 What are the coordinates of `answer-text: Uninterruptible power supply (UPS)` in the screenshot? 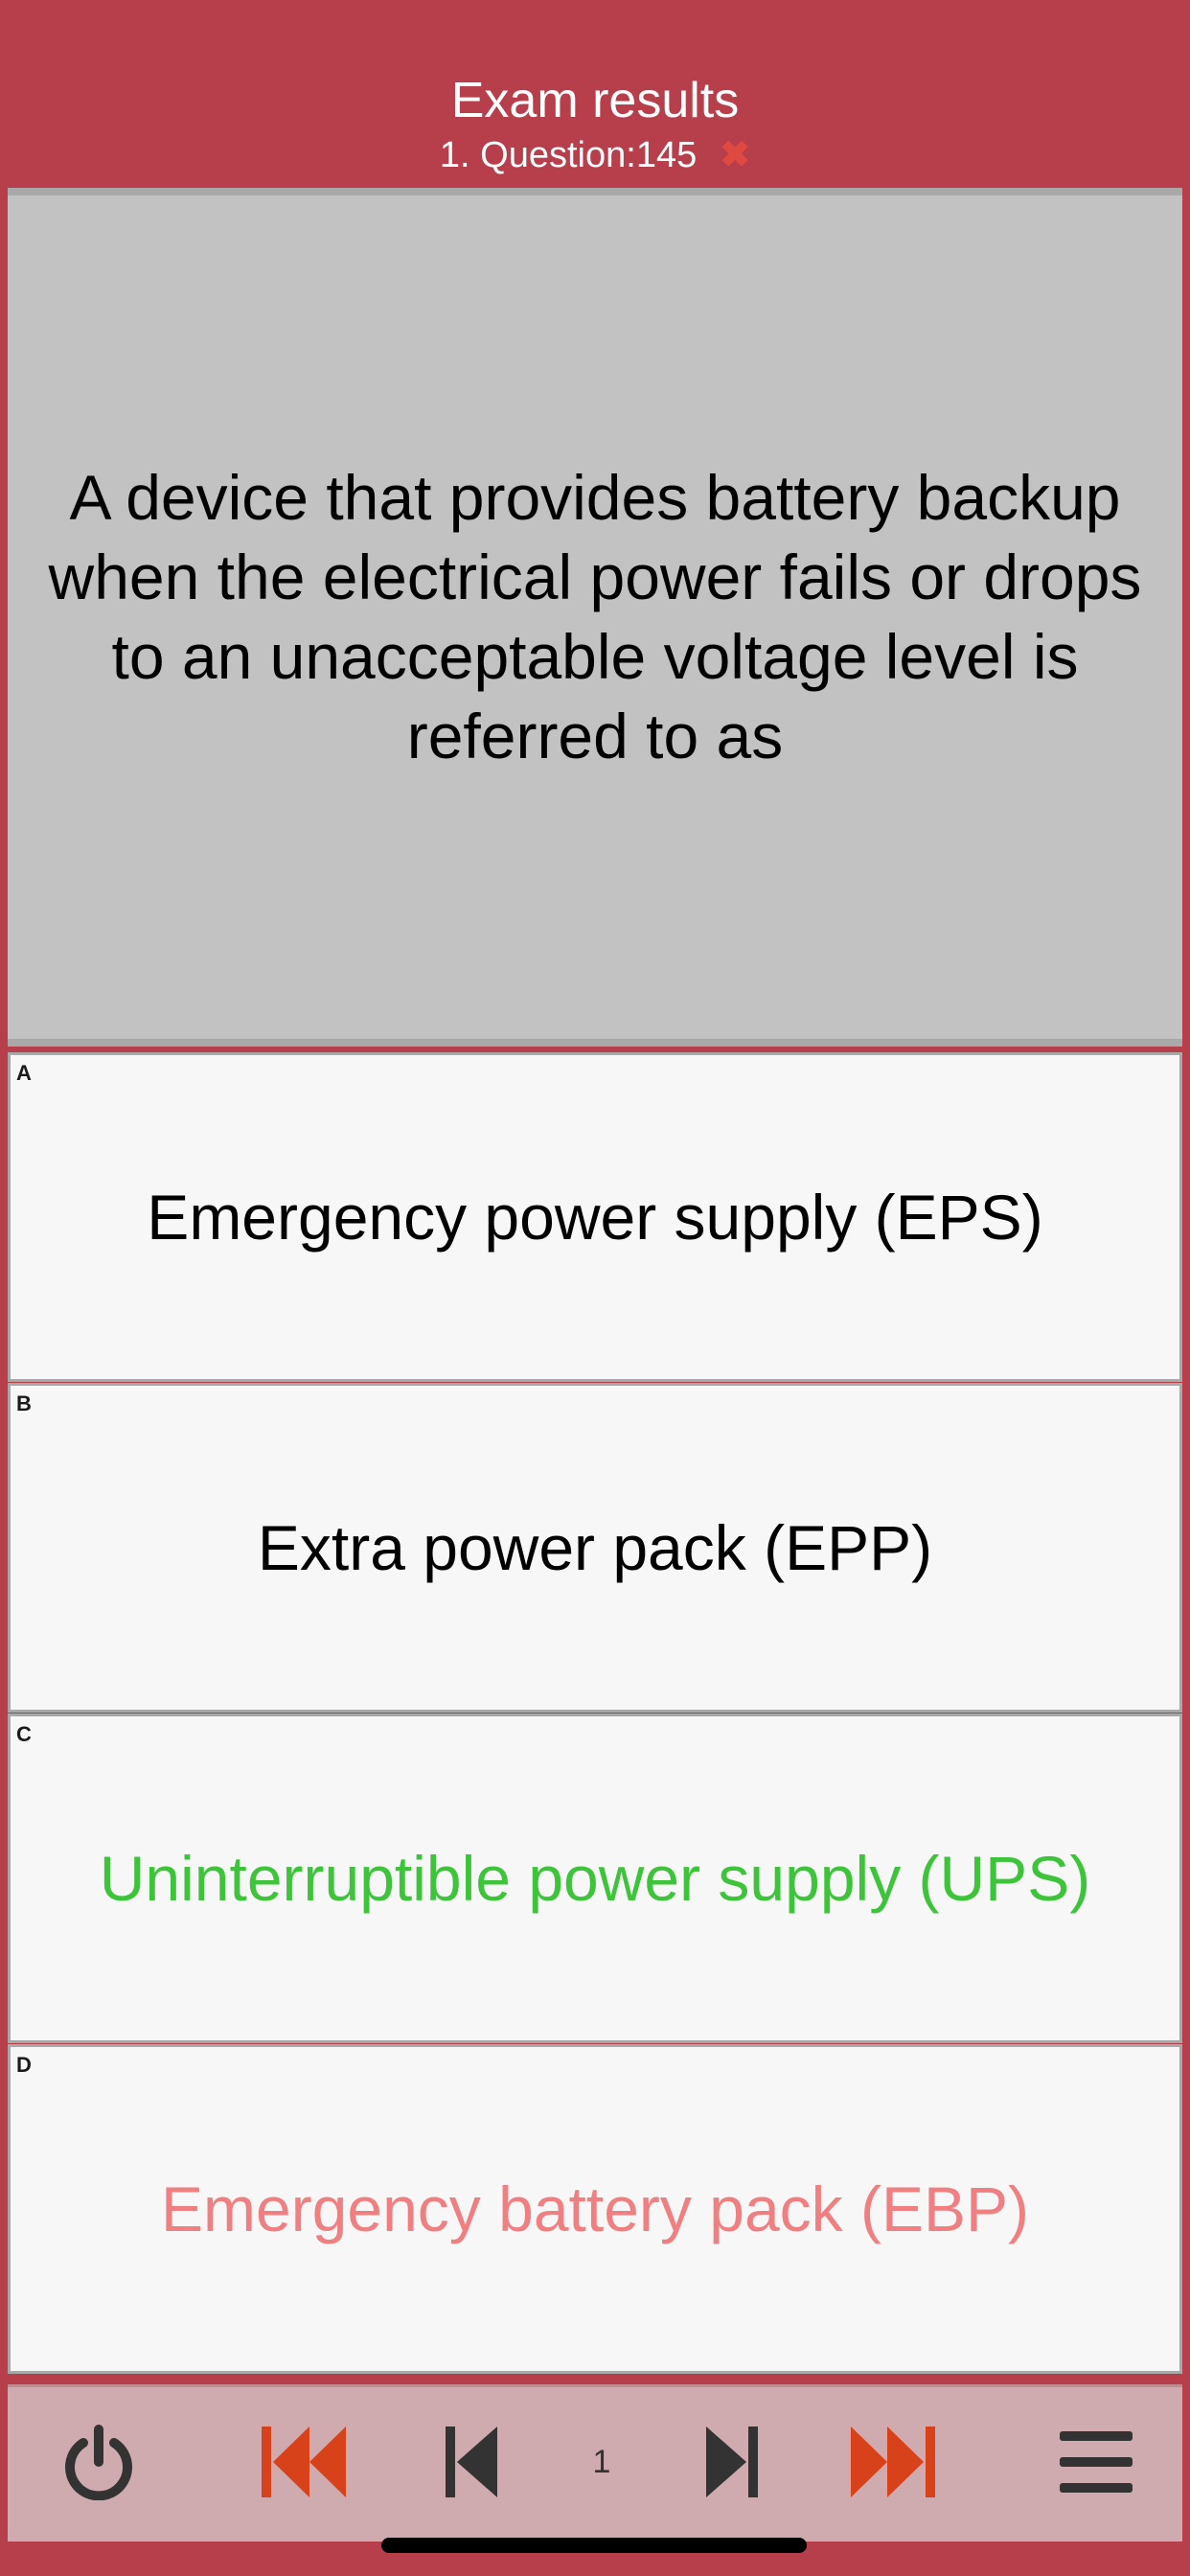 It's located at (595, 1878).